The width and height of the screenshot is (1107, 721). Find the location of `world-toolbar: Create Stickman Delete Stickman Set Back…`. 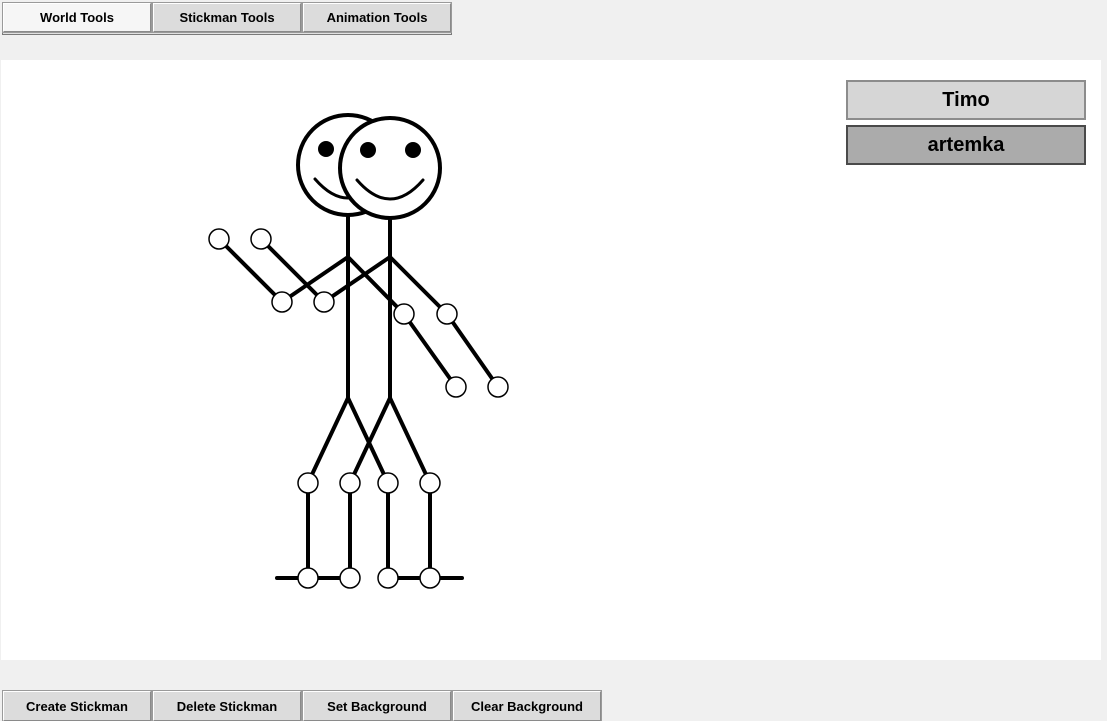

world-toolbar: Create Stickman Delete Stickman Set Back… is located at coordinates (302, 705).